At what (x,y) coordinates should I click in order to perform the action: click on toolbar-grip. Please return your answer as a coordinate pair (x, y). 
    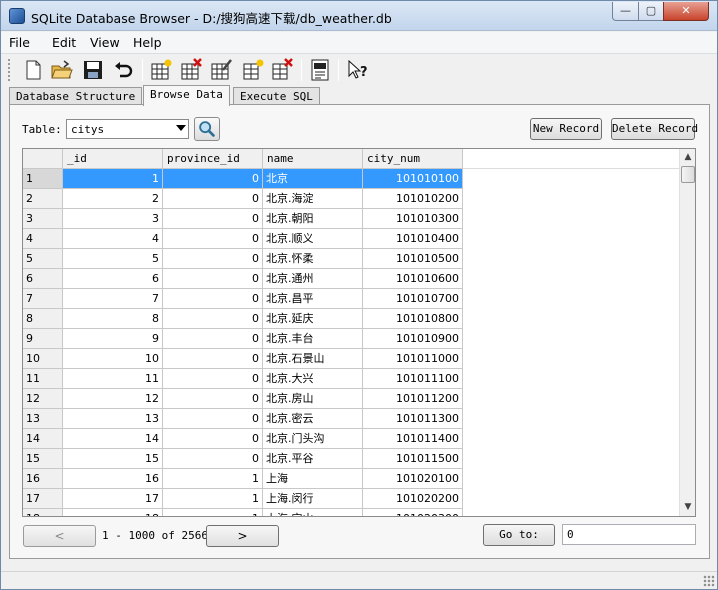
    Looking at the image, I should click on (10, 70).